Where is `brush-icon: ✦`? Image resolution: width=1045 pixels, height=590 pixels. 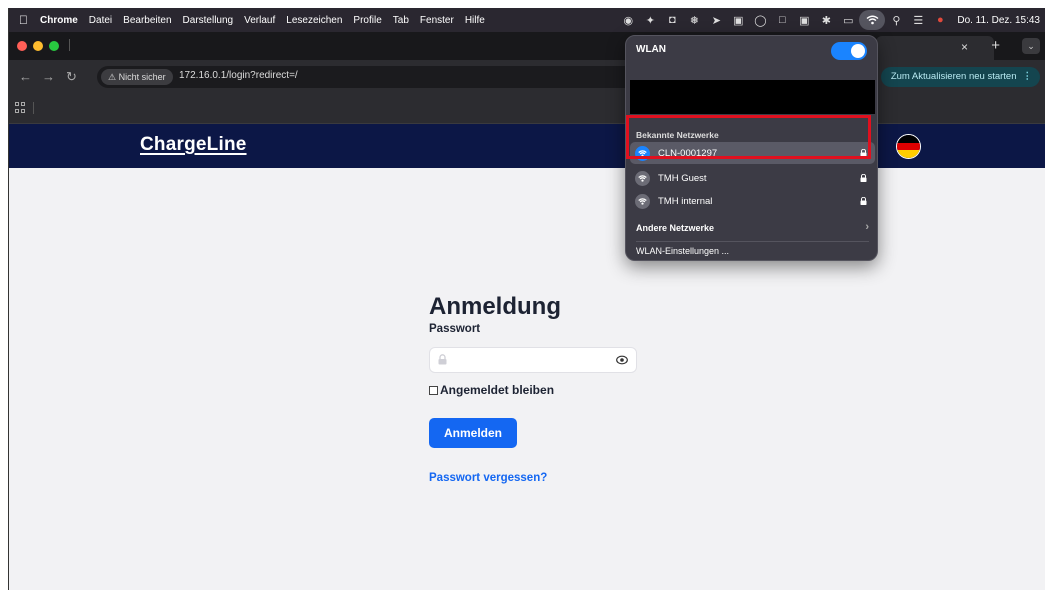 brush-icon: ✦ is located at coordinates (650, 20).